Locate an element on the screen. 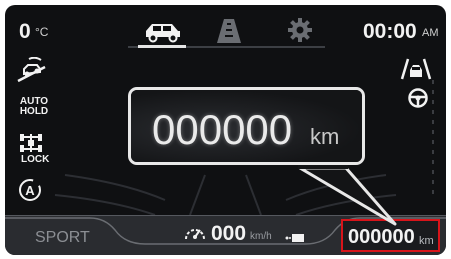  odometer-unit: km is located at coordinates (426, 241).